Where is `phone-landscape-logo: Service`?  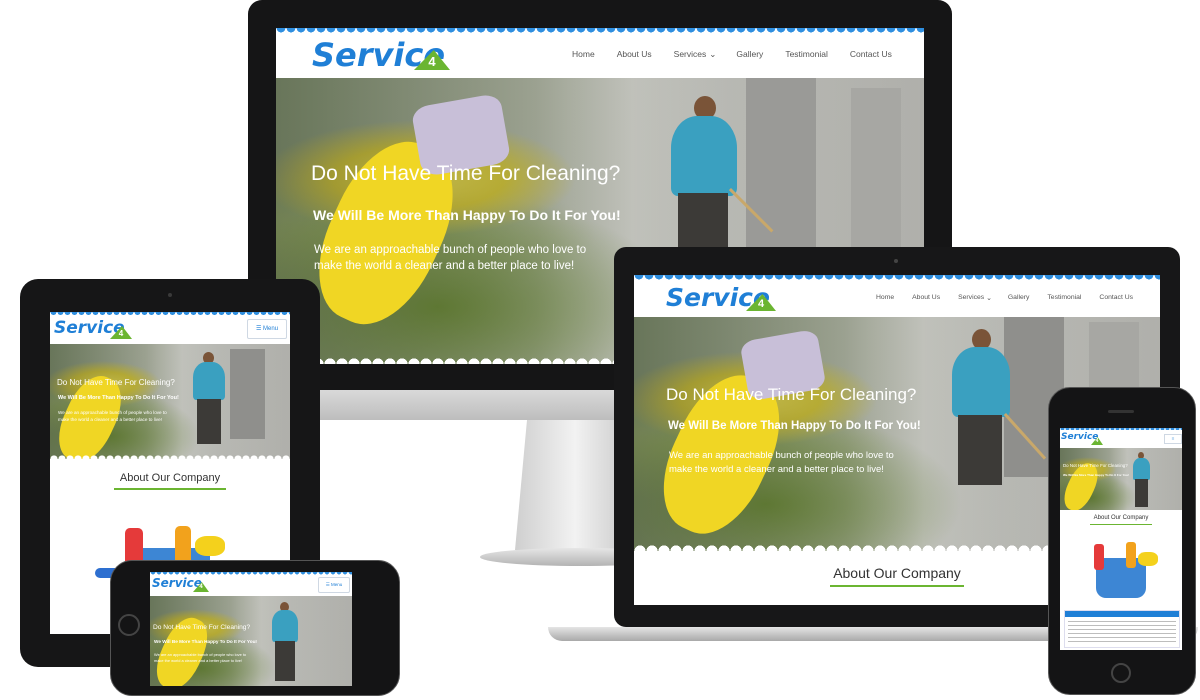
phone-landscape-logo: Service is located at coordinates (177, 583).